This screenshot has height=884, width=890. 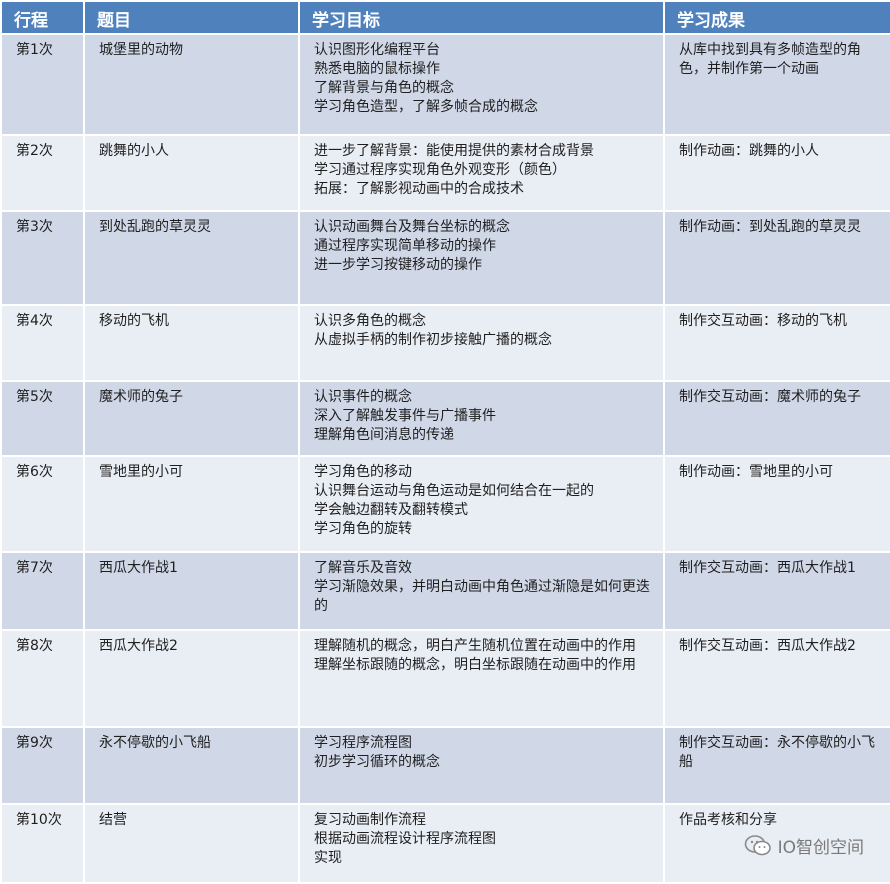 What do you see at coordinates (191, 343) in the screenshot?
I see `title-cell: 移动的飞机` at bounding box center [191, 343].